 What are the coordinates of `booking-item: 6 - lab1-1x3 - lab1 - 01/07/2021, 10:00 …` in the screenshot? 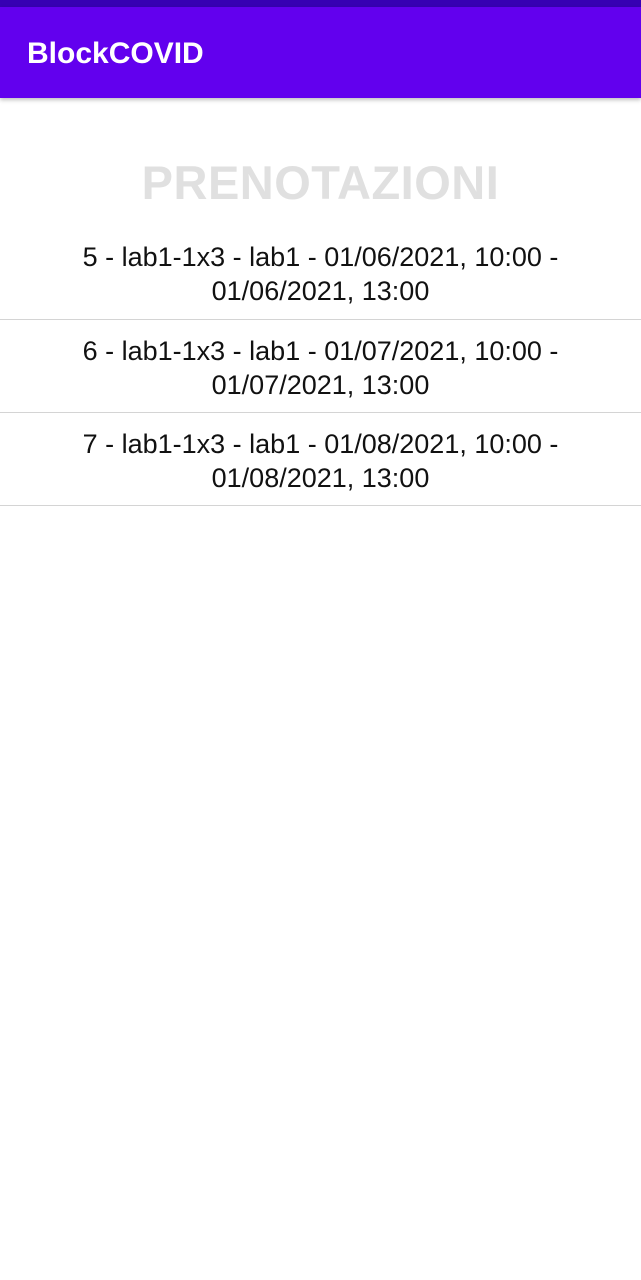 It's located at (320, 366).